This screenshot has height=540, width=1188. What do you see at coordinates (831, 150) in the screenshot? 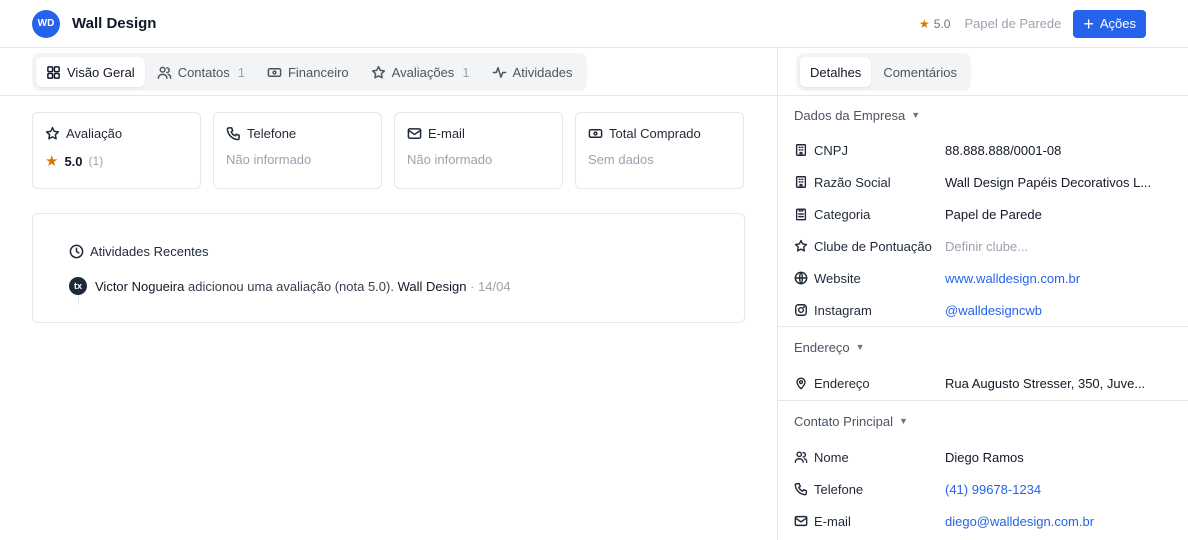
I see `field-label: CNPJ` at bounding box center [831, 150].